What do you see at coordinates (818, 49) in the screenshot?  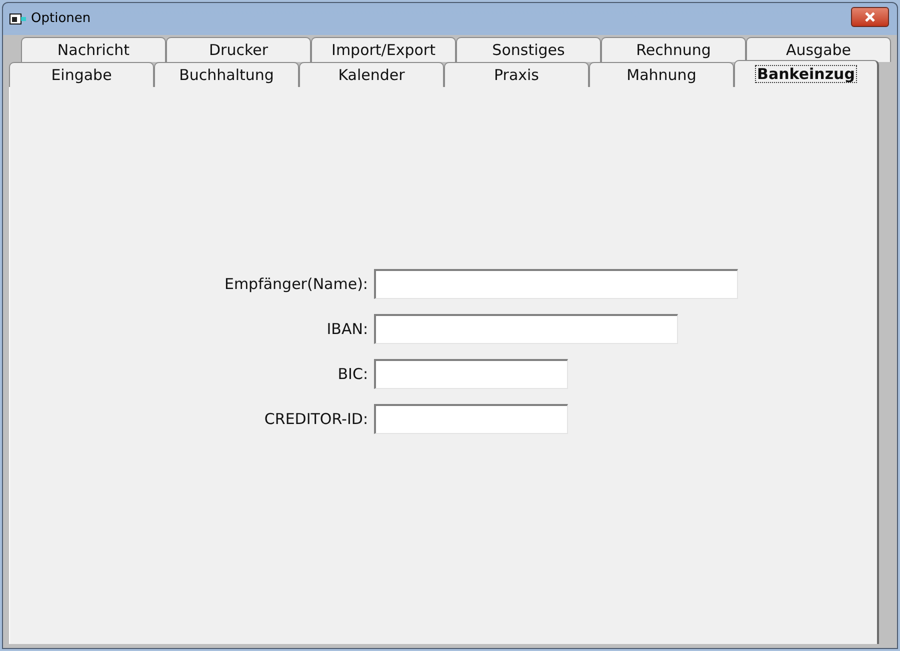 I see `tab: Ausgabe` at bounding box center [818, 49].